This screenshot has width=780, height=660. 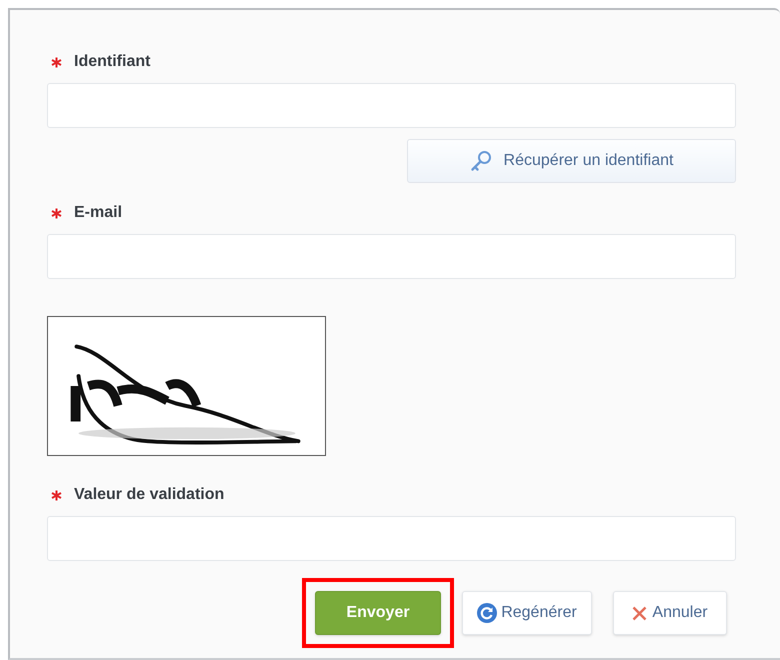 I want to click on field-label: Identifiant, so click(x=112, y=62).